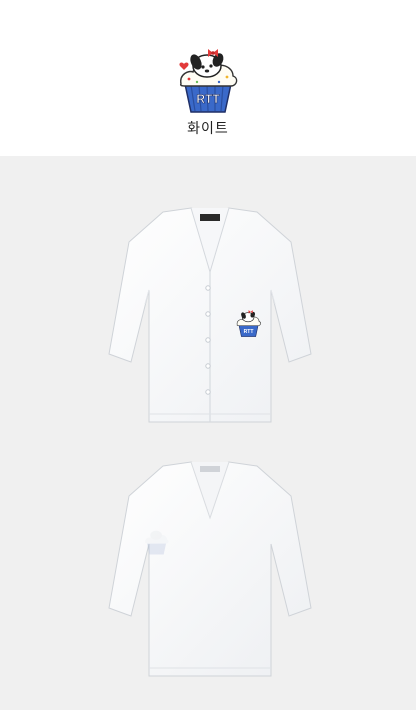 The width and height of the screenshot is (416, 710). I want to click on cupcake-dog-logo-icon: RTT, so click(208, 81).